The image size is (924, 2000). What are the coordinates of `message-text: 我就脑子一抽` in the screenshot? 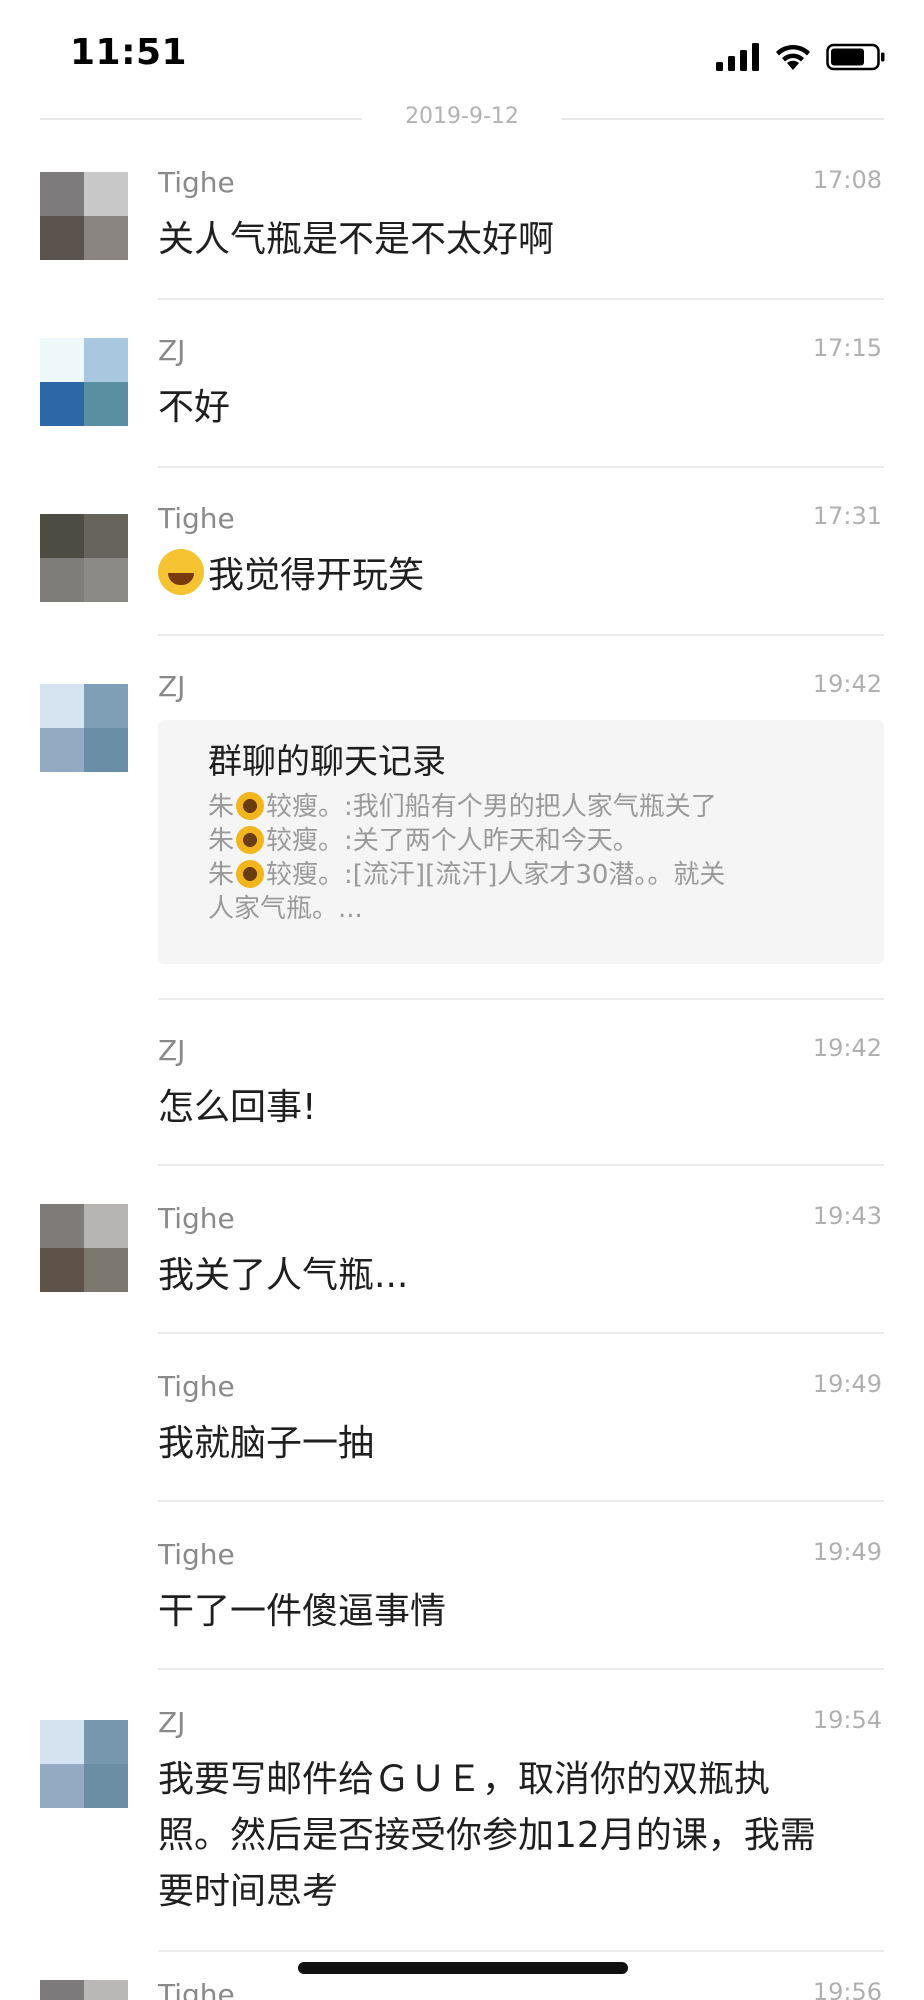 It's located at (266, 1443).